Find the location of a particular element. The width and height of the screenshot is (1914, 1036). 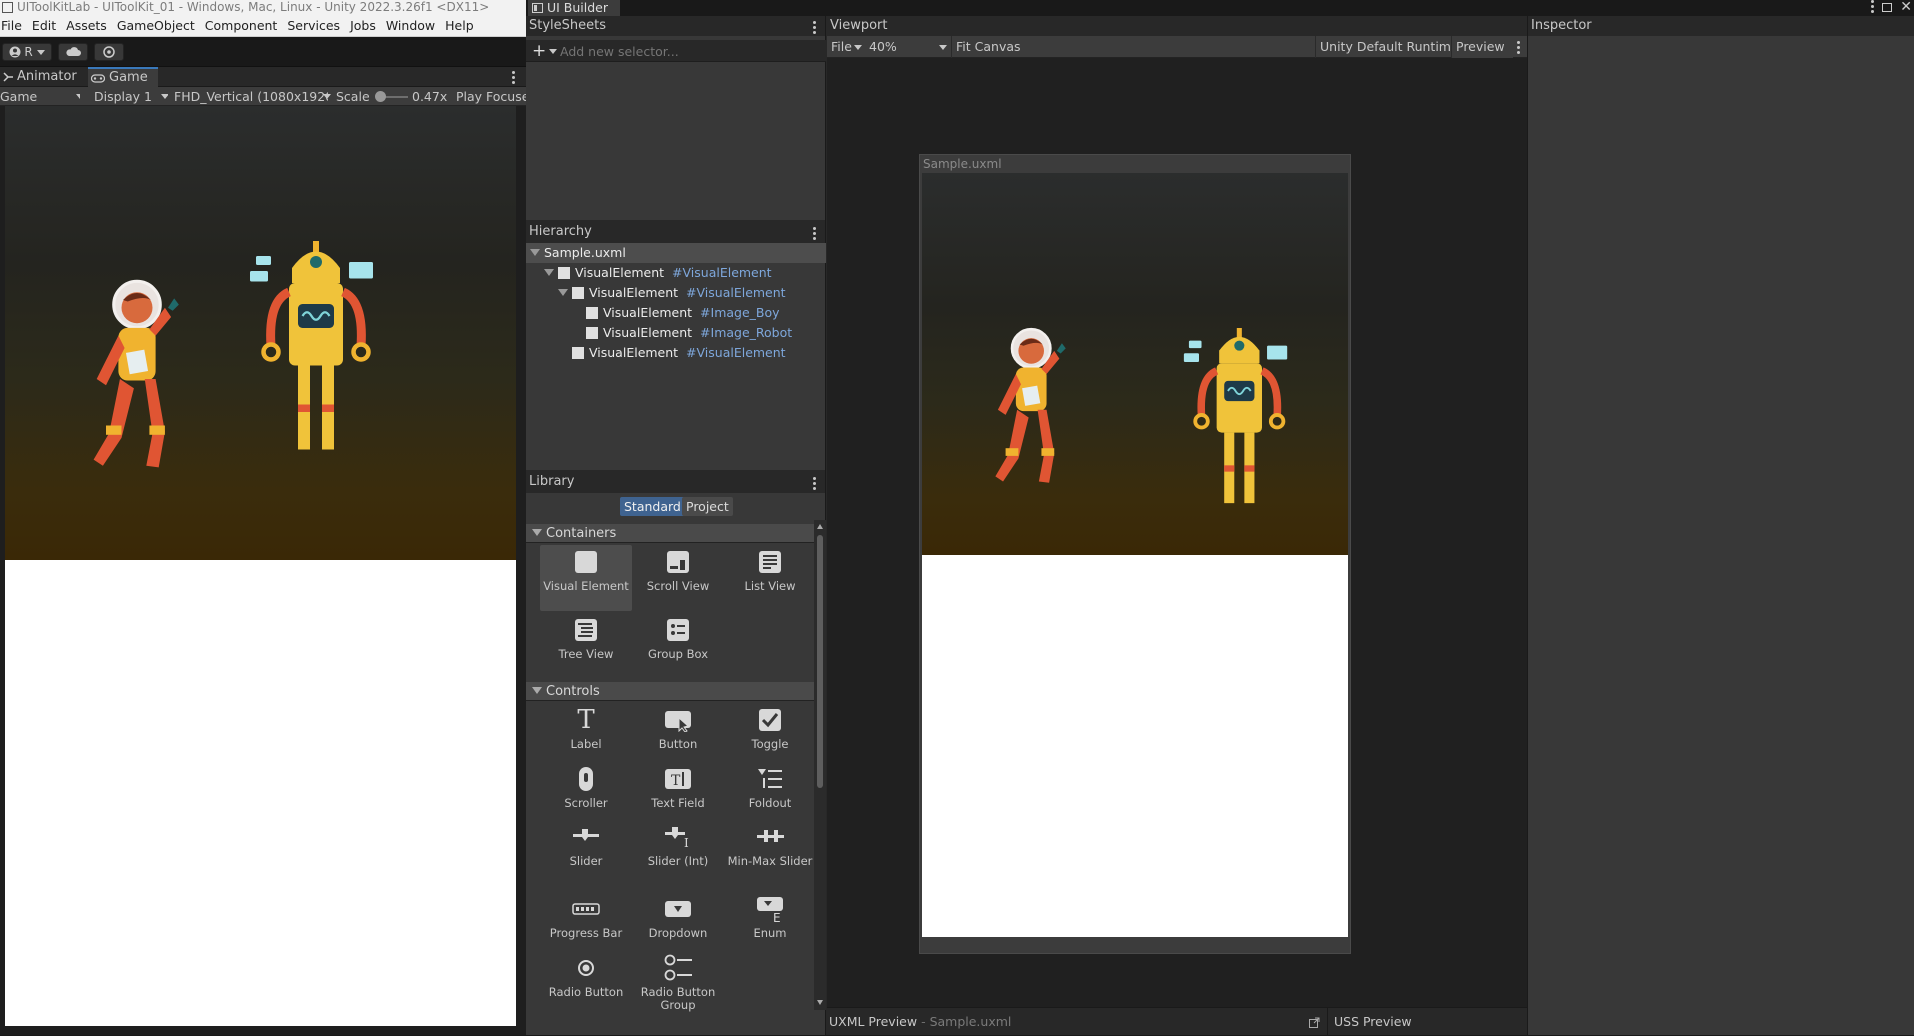

settings-icon is located at coordinates (109, 52).